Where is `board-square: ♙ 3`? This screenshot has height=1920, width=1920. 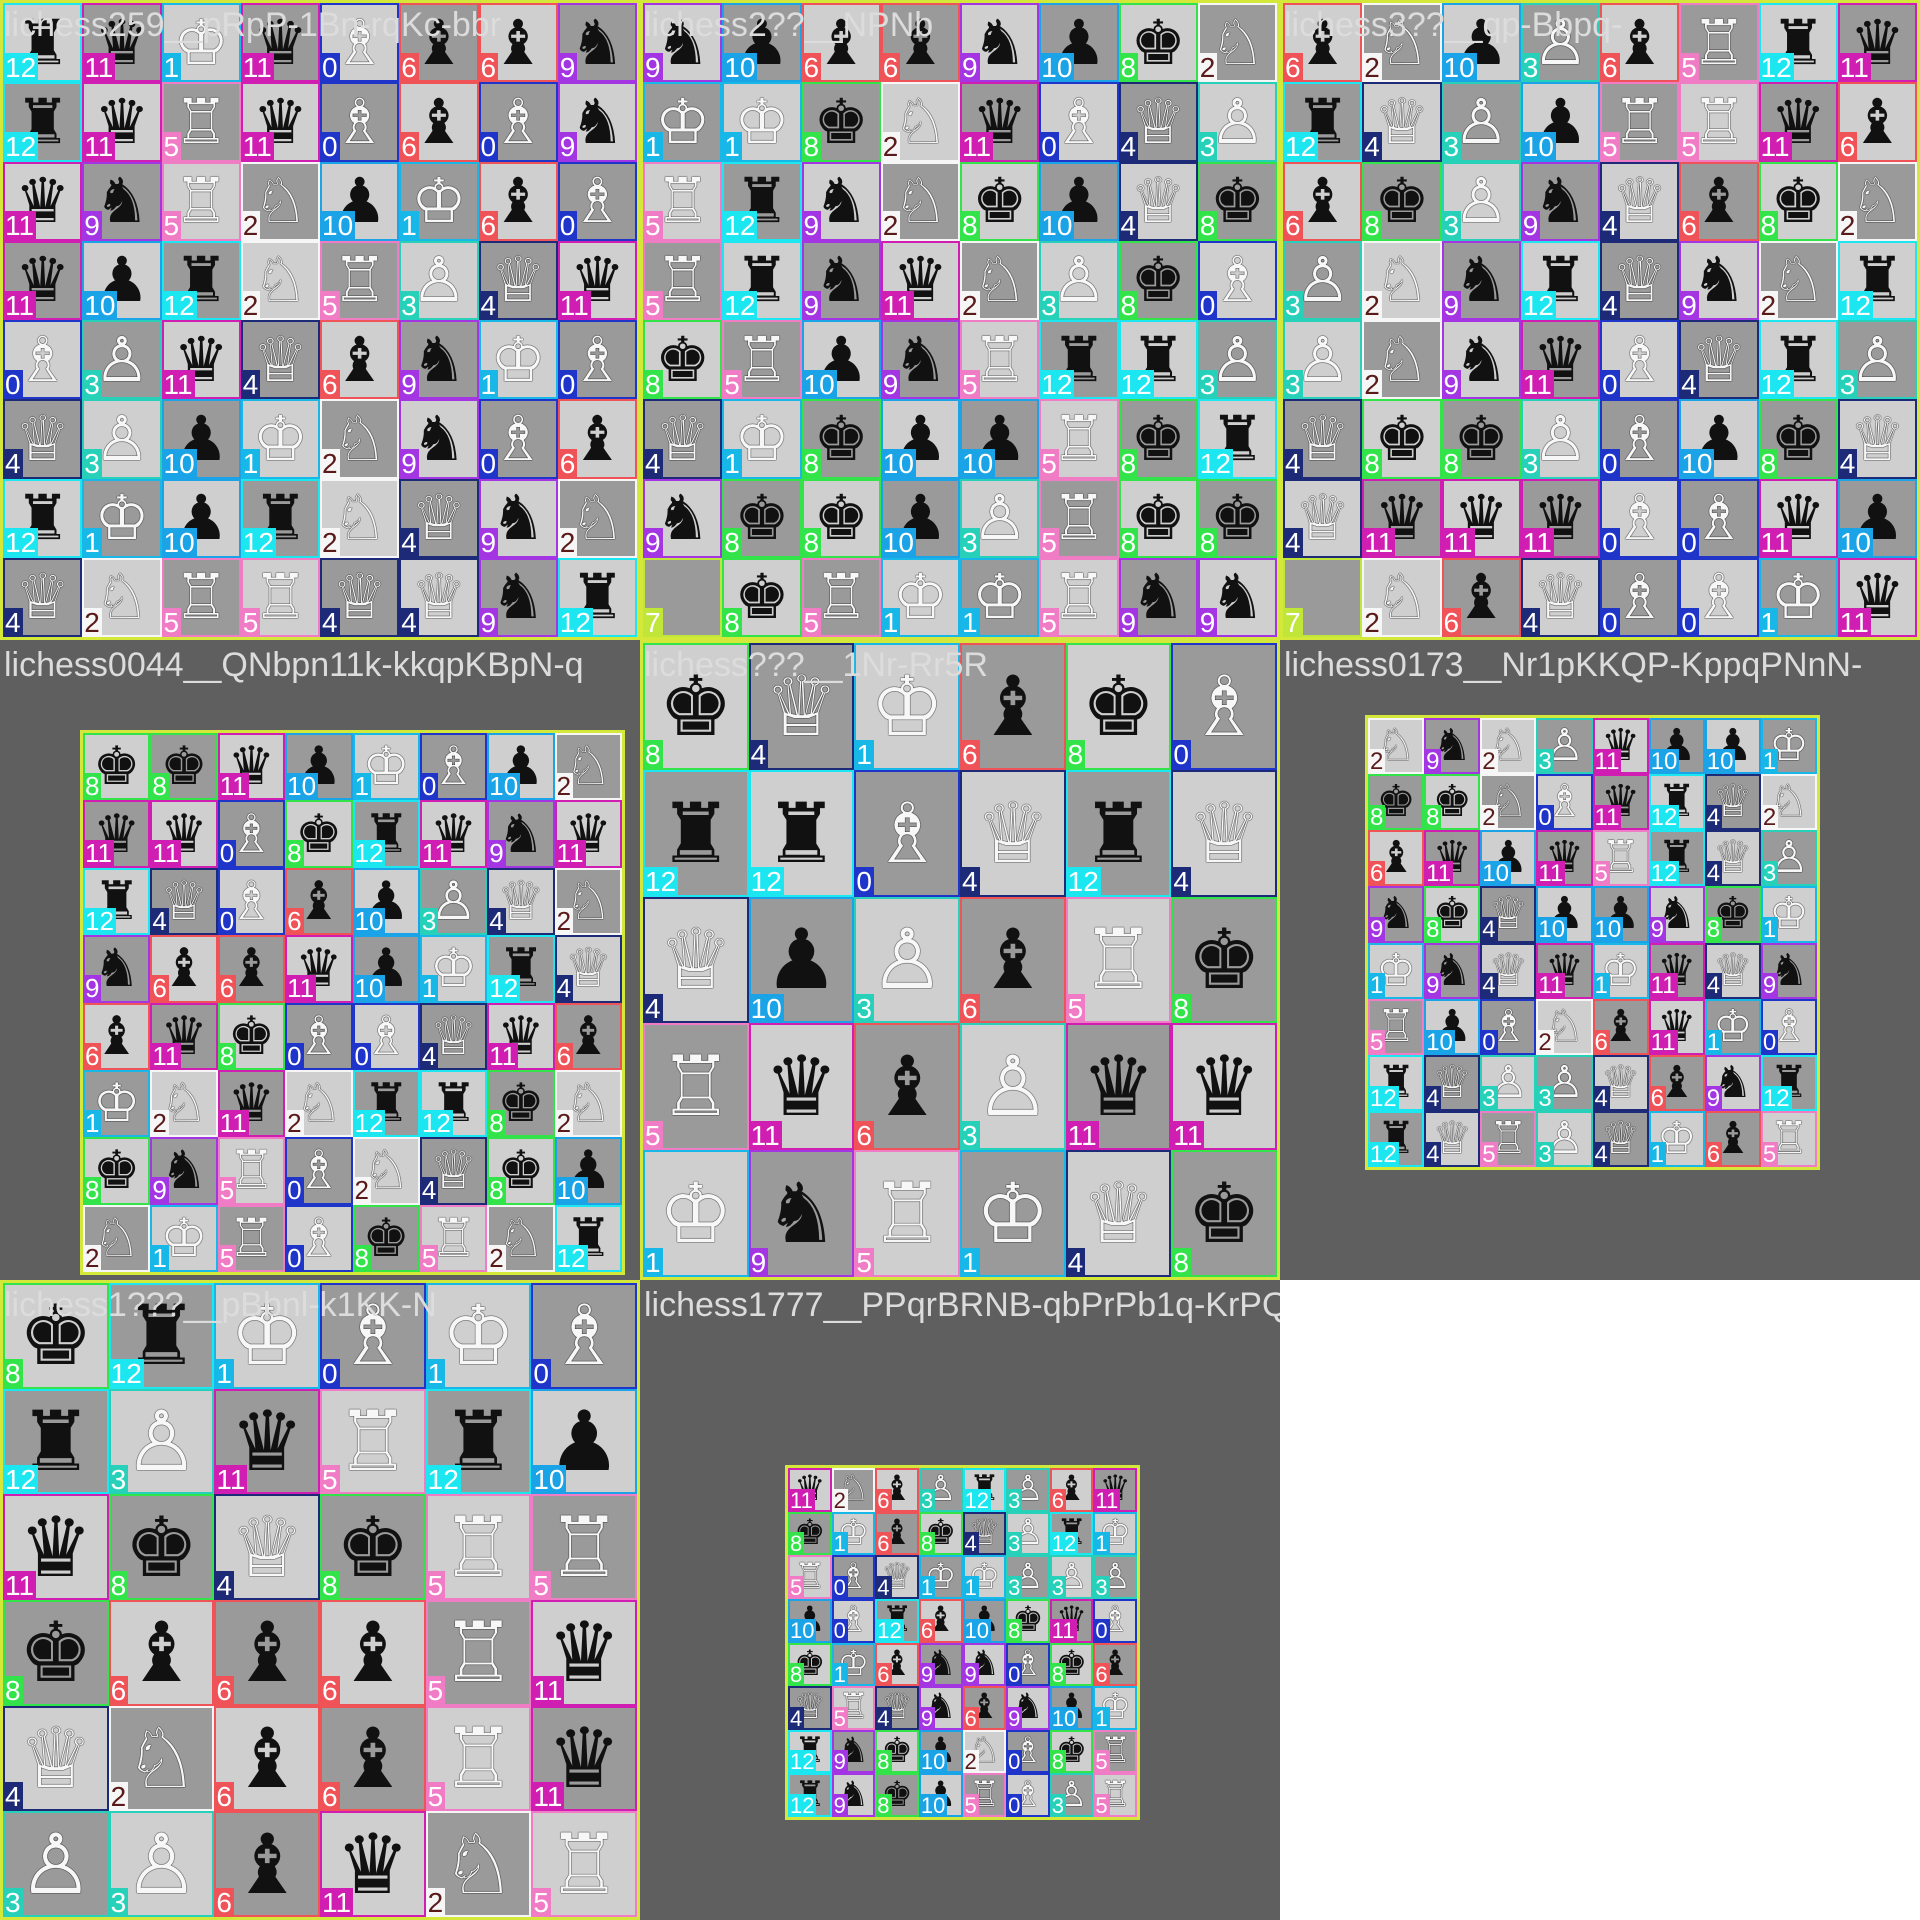
board-square: ♙ 3 is located at coordinates (1028, 1490).